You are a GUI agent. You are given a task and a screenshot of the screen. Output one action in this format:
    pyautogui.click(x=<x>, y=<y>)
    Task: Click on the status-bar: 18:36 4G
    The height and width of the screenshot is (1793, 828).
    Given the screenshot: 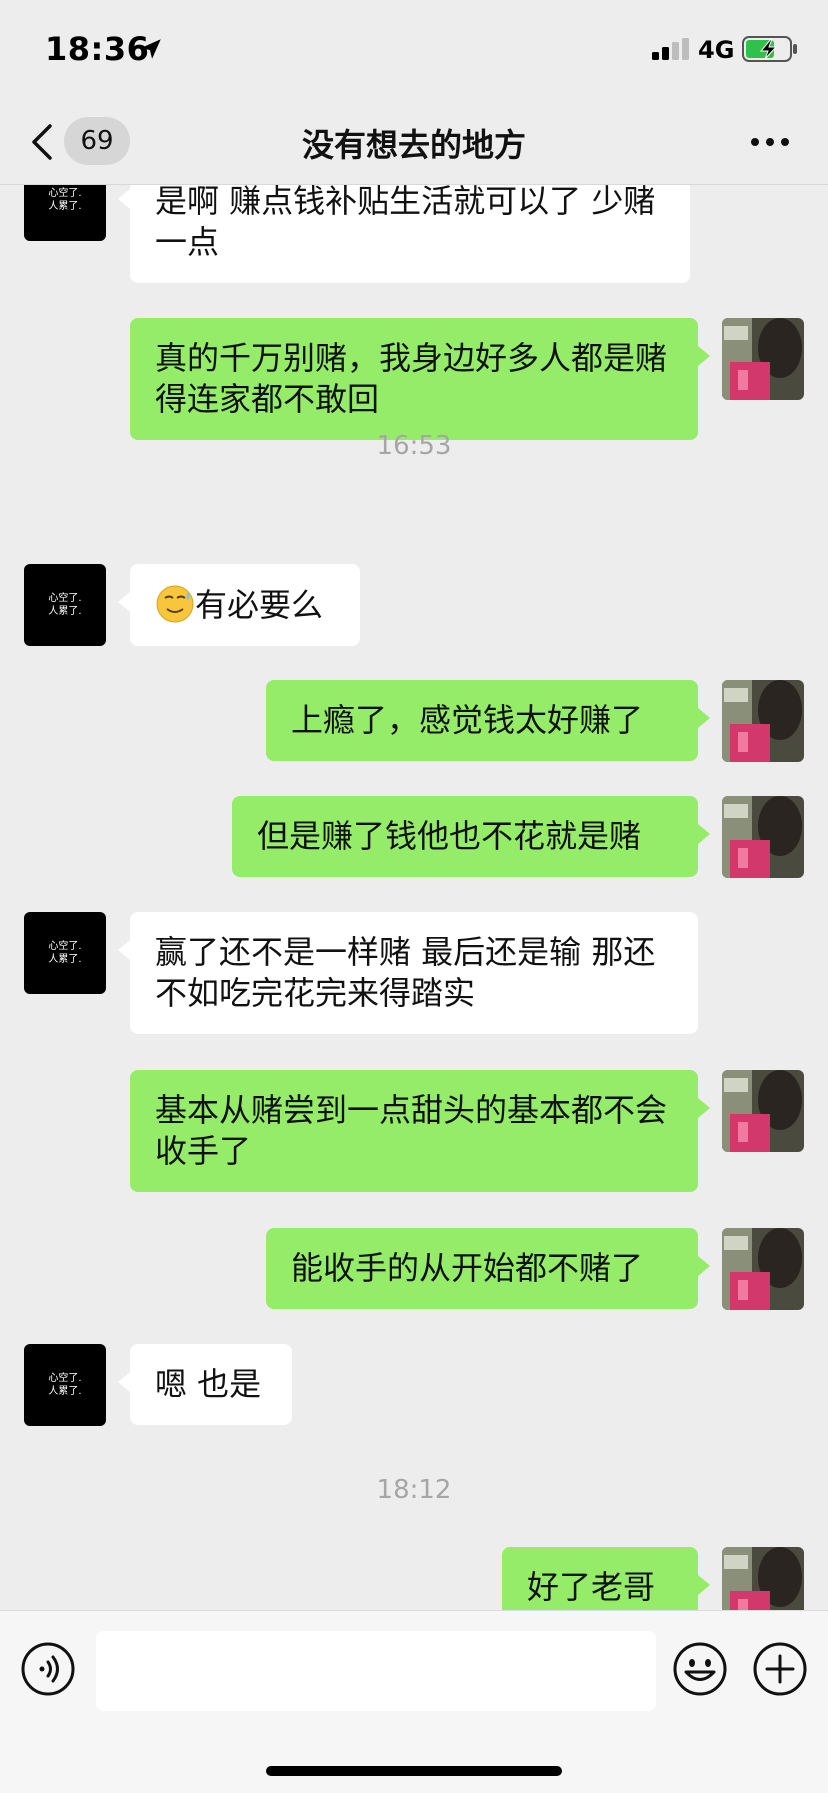 What is the action you would take?
    pyautogui.click(x=414, y=50)
    